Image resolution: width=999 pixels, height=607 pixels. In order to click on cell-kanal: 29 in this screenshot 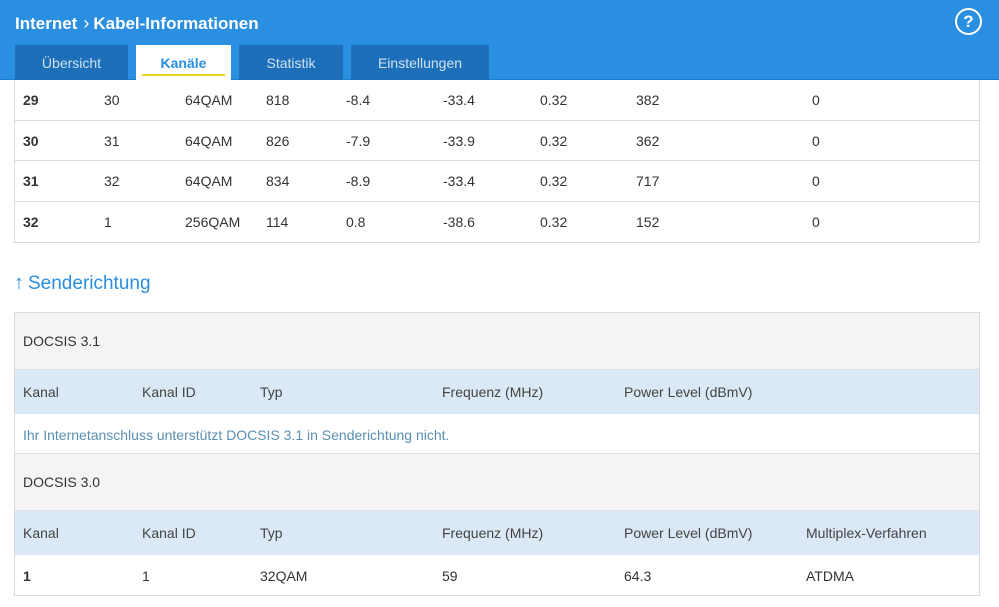, I will do `click(31, 100)`.